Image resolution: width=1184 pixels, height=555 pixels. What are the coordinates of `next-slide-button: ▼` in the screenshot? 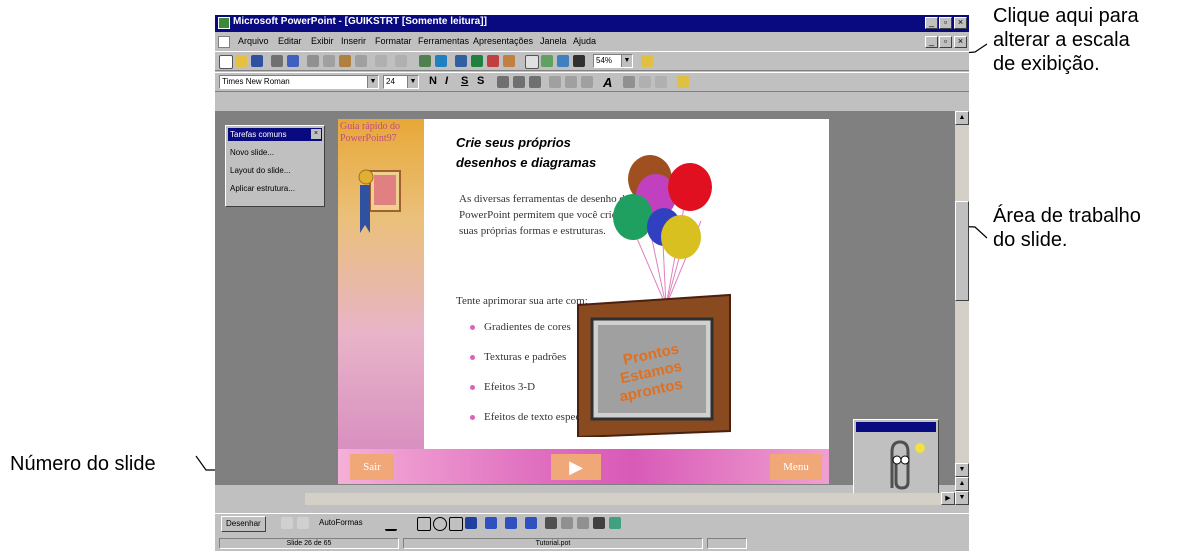 It's located at (962, 498).